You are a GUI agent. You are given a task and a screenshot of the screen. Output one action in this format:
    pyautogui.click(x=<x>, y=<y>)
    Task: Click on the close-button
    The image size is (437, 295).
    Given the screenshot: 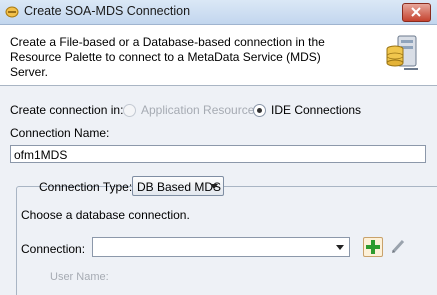 What is the action you would take?
    pyautogui.click(x=416, y=12)
    